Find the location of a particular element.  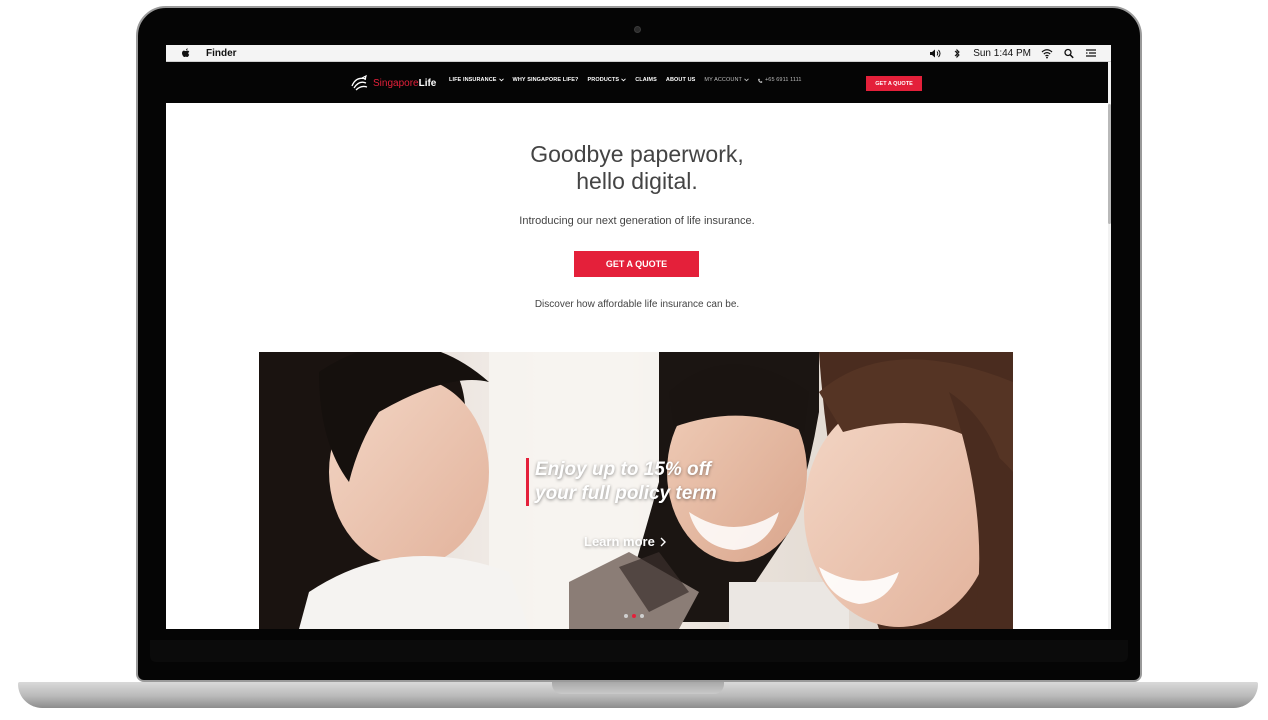

promo-line1: Enjoy up to 15% off is located at coordinates (623, 469).